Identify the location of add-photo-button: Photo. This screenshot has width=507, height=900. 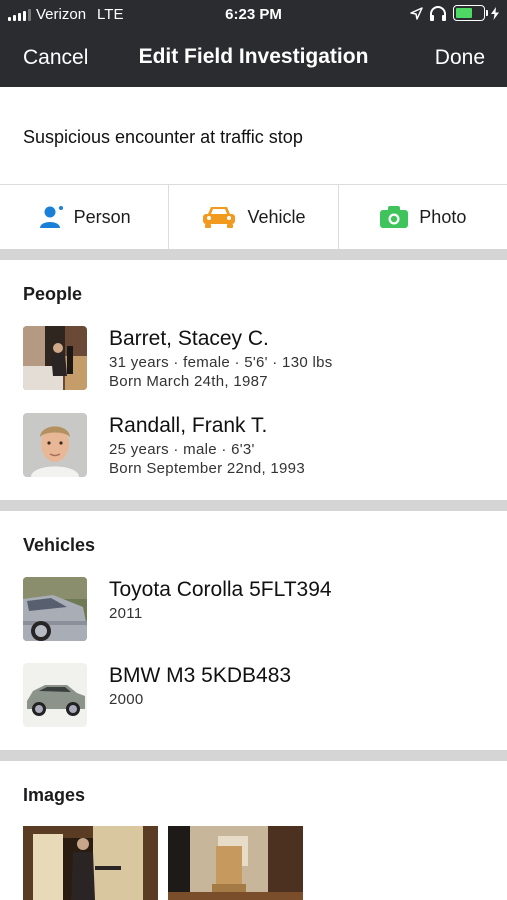
(423, 217).